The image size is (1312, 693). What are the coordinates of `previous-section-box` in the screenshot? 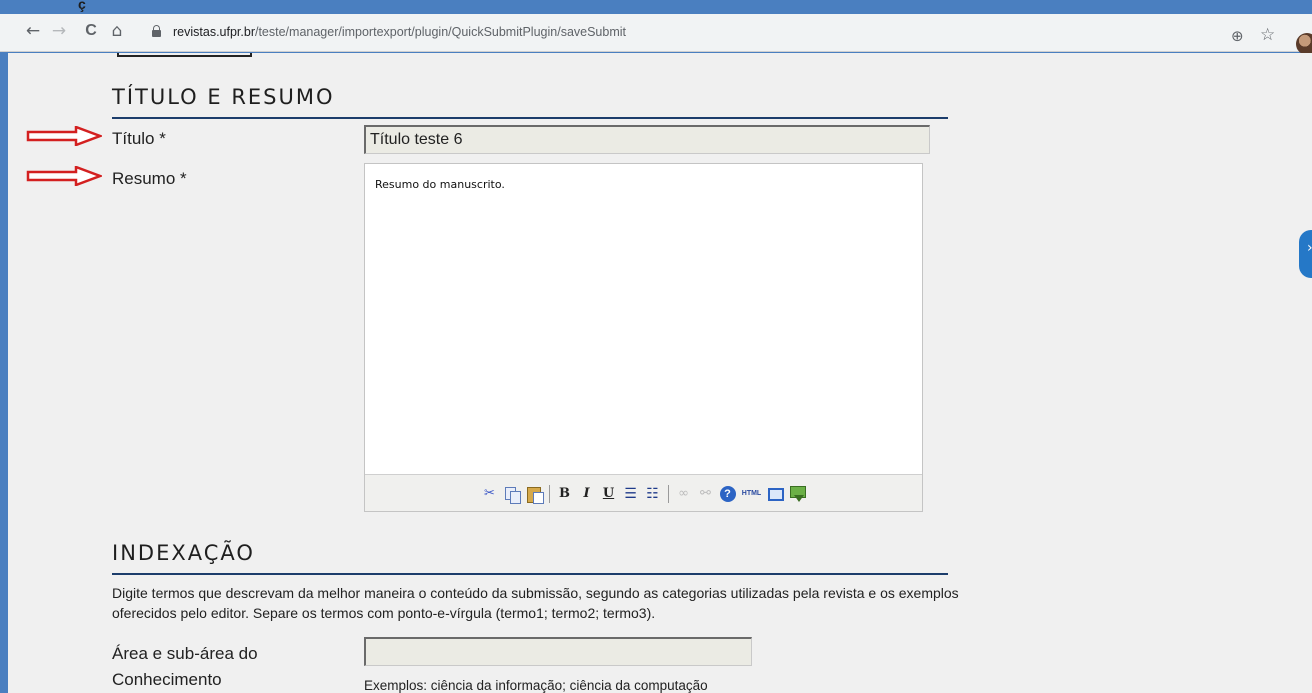 It's located at (184, 55).